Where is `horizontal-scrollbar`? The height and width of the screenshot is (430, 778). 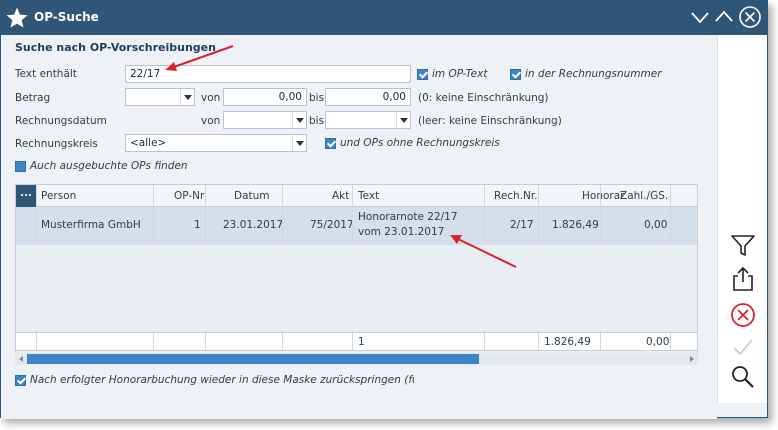
horizontal-scrollbar is located at coordinates (356, 359).